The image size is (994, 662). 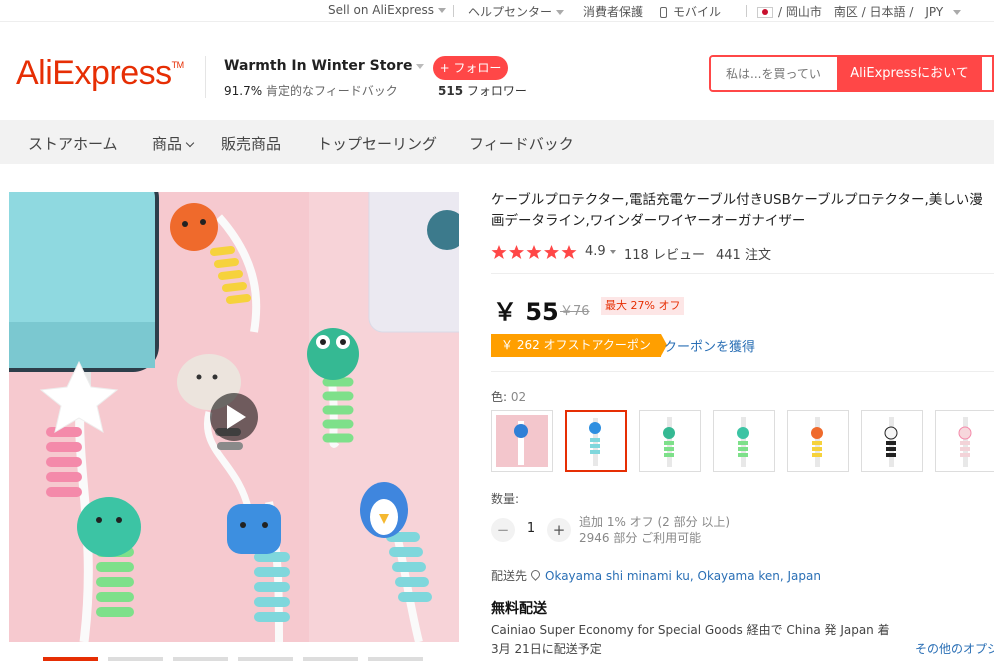 I want to click on followers-count: 515 フォロワー, so click(x=482, y=90).